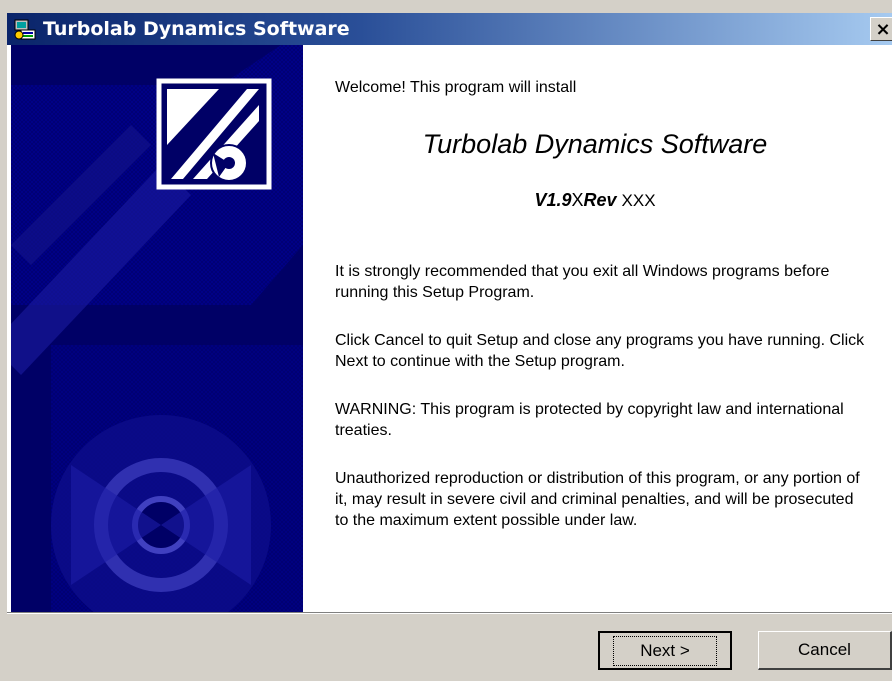  I want to click on version-line: V1.9XRev XXX, so click(595, 200).